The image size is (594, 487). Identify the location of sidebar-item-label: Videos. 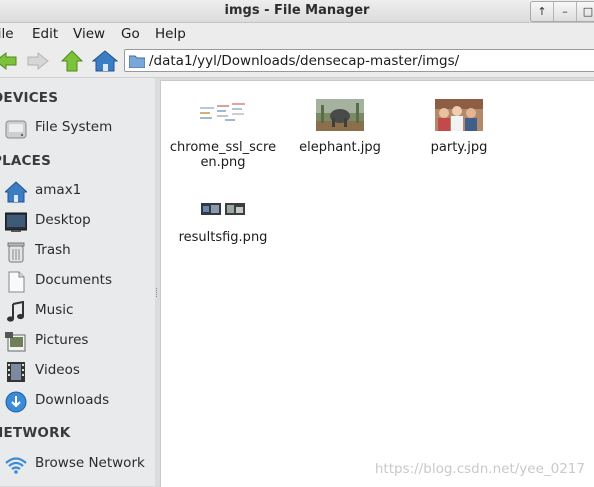
(57, 370).